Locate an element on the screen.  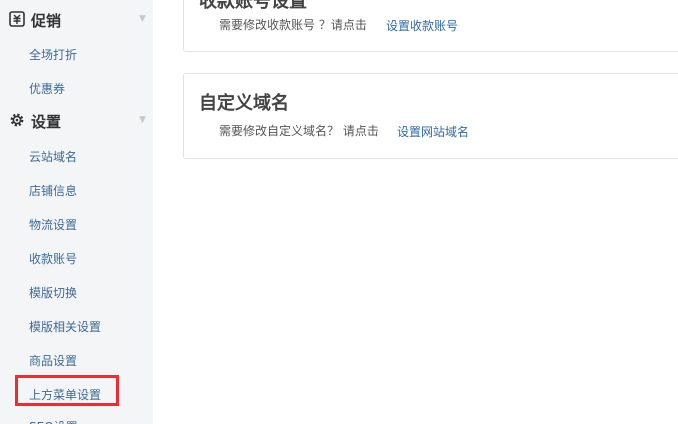
sidebar-item-payment-account: 收款账号 is located at coordinates (53, 258).